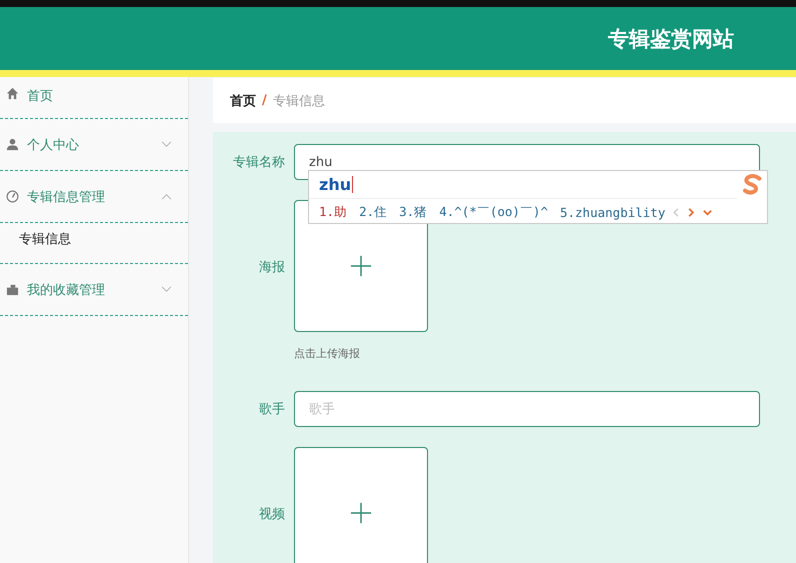 The image size is (796, 563). I want to click on upload-hint: 点击上传海报, so click(327, 353).